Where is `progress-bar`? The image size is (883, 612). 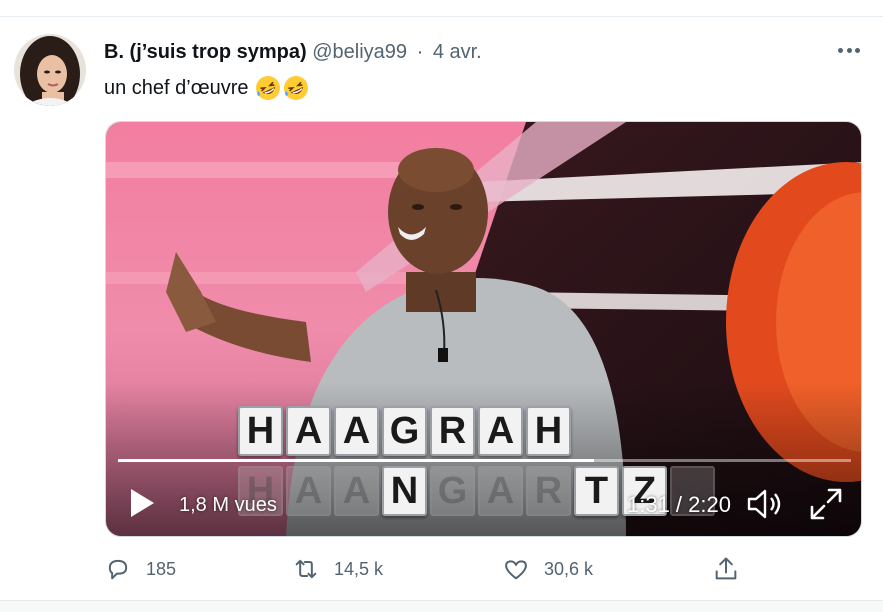 progress-bar is located at coordinates (484, 460).